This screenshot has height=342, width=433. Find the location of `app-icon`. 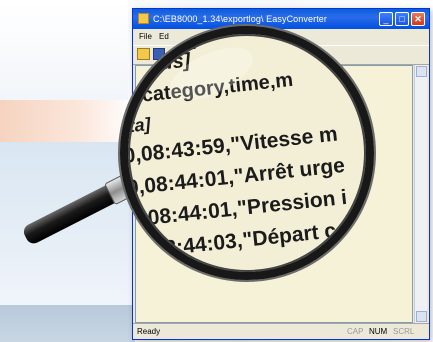

app-icon is located at coordinates (143, 18).